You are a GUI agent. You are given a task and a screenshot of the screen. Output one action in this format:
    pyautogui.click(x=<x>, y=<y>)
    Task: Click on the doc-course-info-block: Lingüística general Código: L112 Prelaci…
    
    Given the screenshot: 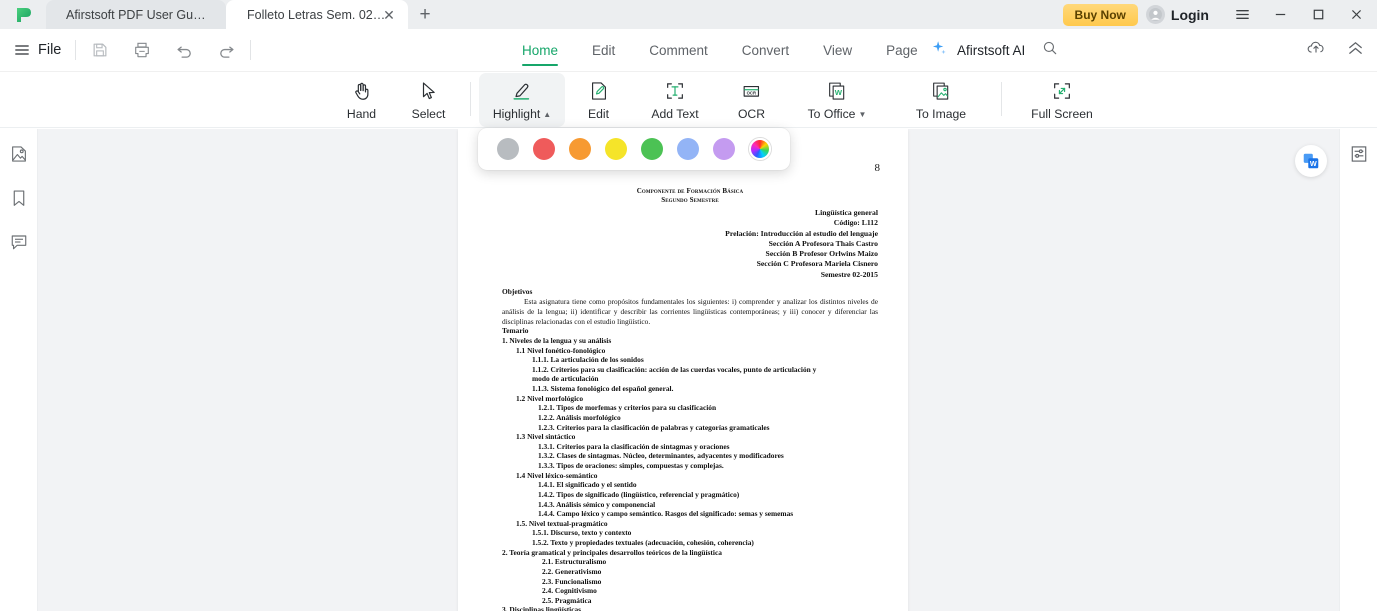 What is the action you would take?
    pyautogui.click(x=690, y=244)
    